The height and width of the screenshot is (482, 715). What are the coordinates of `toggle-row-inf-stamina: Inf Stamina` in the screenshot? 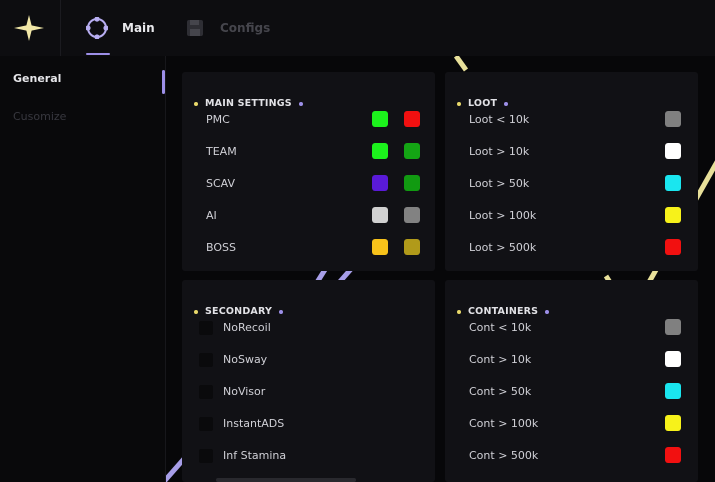 It's located at (308, 456).